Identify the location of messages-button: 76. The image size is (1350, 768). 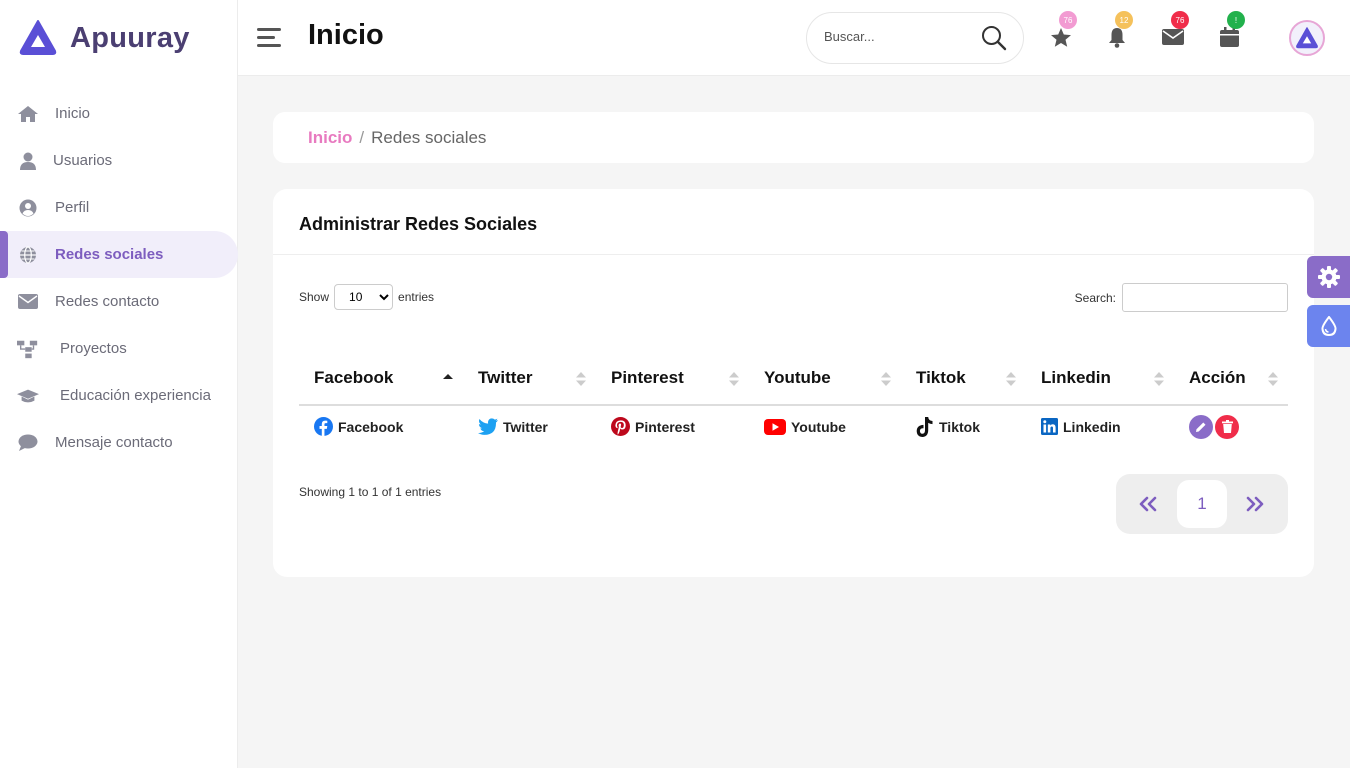
(1174, 30).